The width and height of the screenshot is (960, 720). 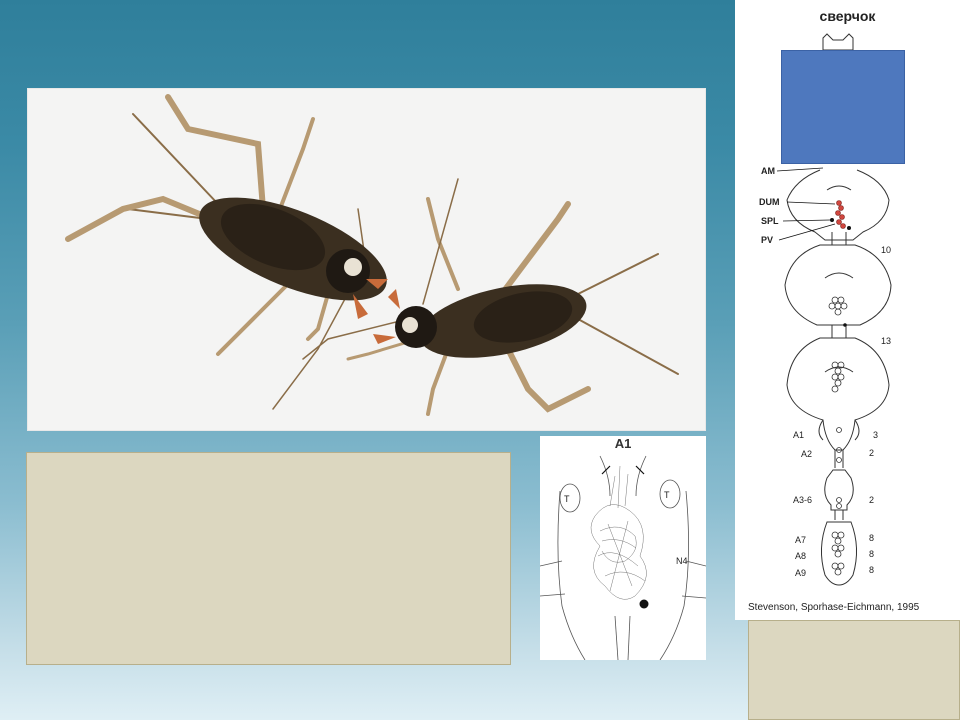 I want to click on svg-text: A7, so click(x=800, y=540).